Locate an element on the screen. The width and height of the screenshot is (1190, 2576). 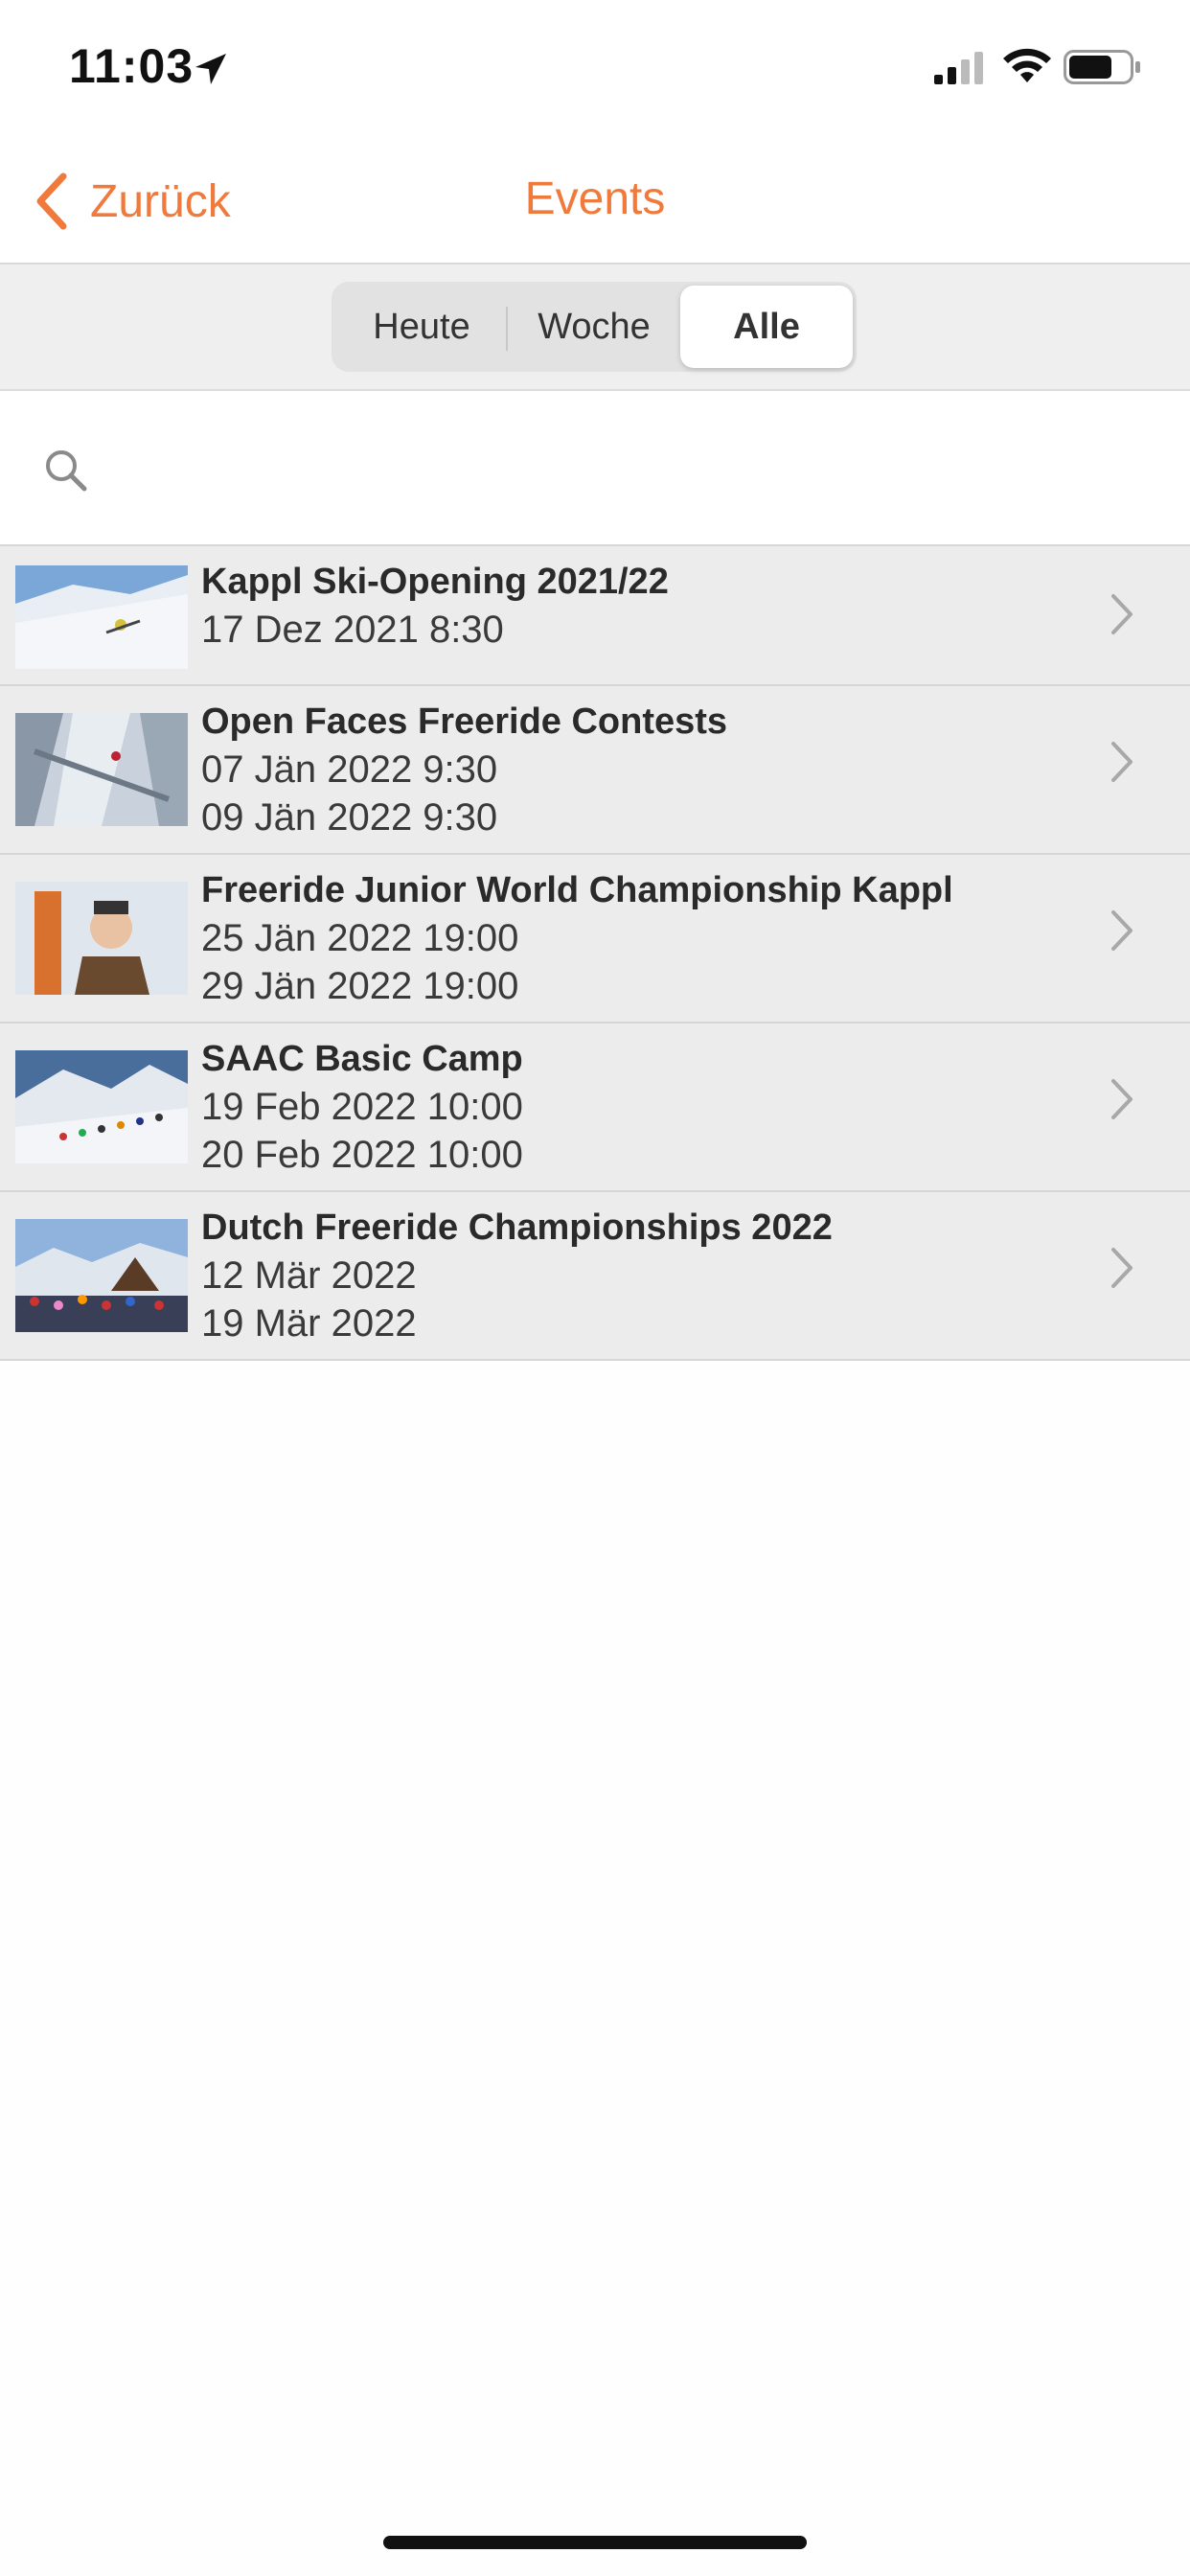
segmented-control: Heute Woche Alle is located at coordinates (594, 327).